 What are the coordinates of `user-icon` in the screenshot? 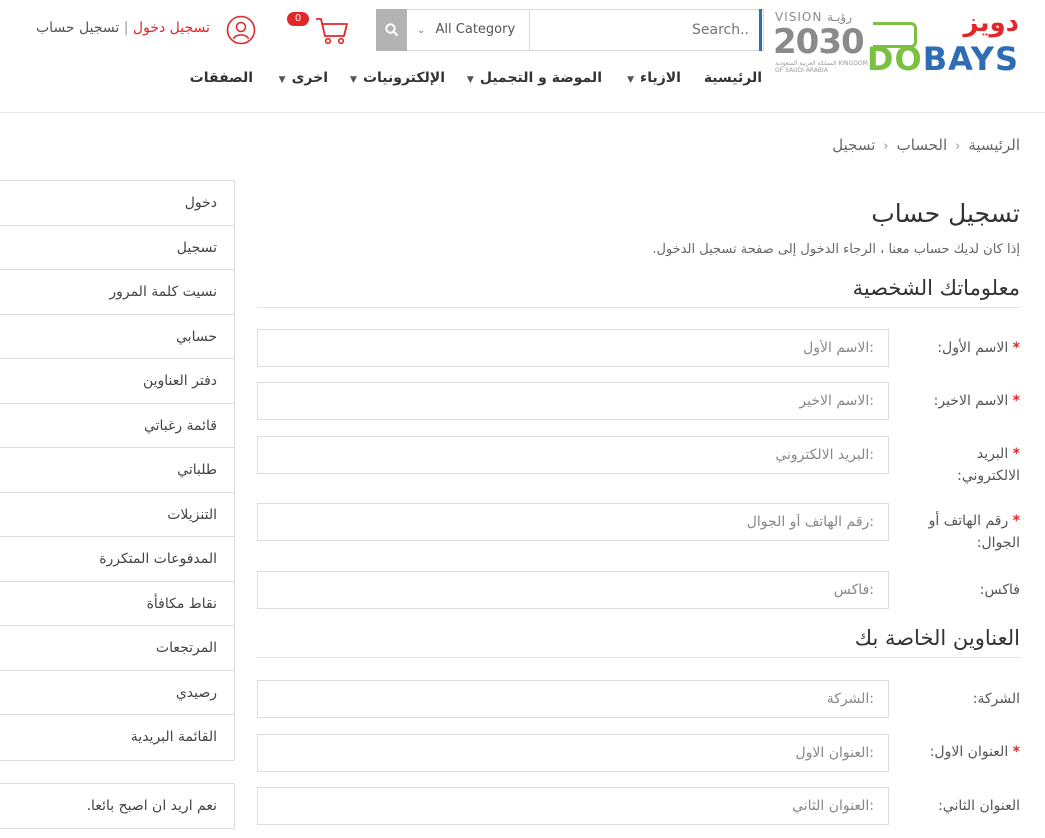 It's located at (241, 30).